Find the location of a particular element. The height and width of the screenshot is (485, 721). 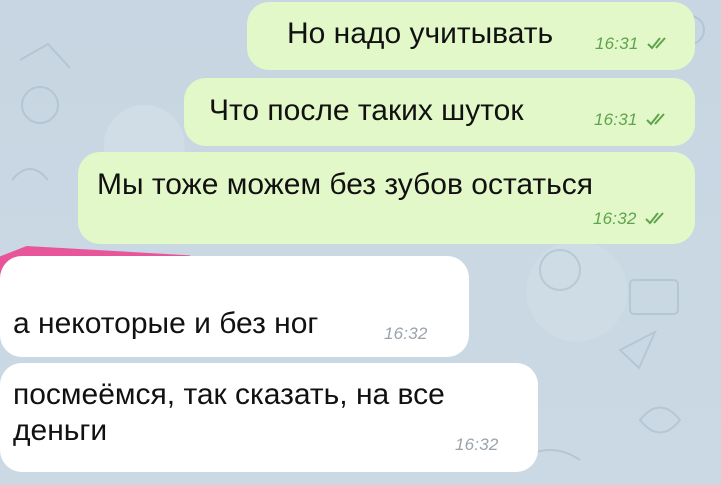

message-text: а некоторые и без ног is located at coordinates (166, 323).